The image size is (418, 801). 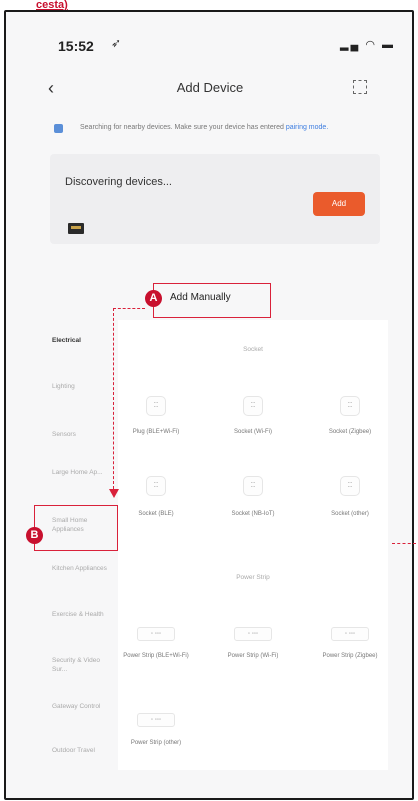 I want to click on back-button: ‹, so click(x=51, y=88).